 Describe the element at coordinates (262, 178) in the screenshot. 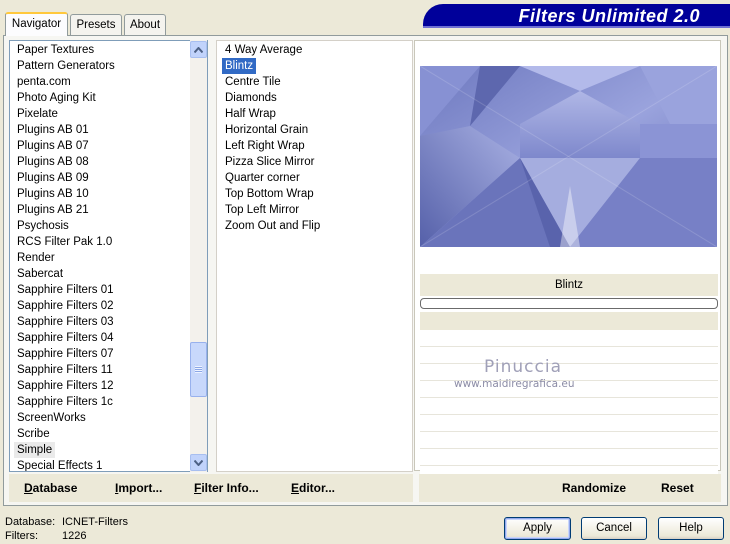

I see `filter-item: Quarter corner` at that location.